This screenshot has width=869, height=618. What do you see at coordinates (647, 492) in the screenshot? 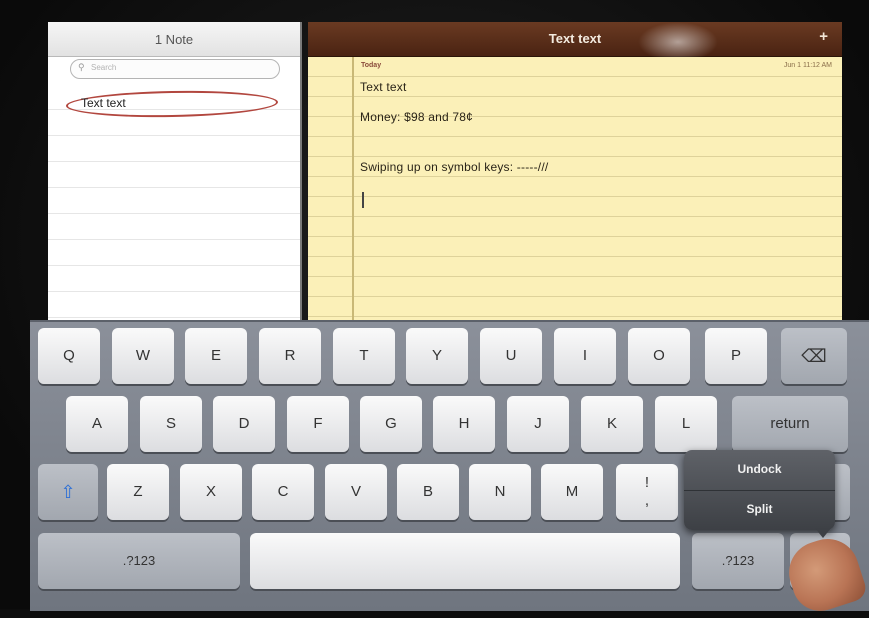
I see `punctuation-key: ! ,` at bounding box center [647, 492].